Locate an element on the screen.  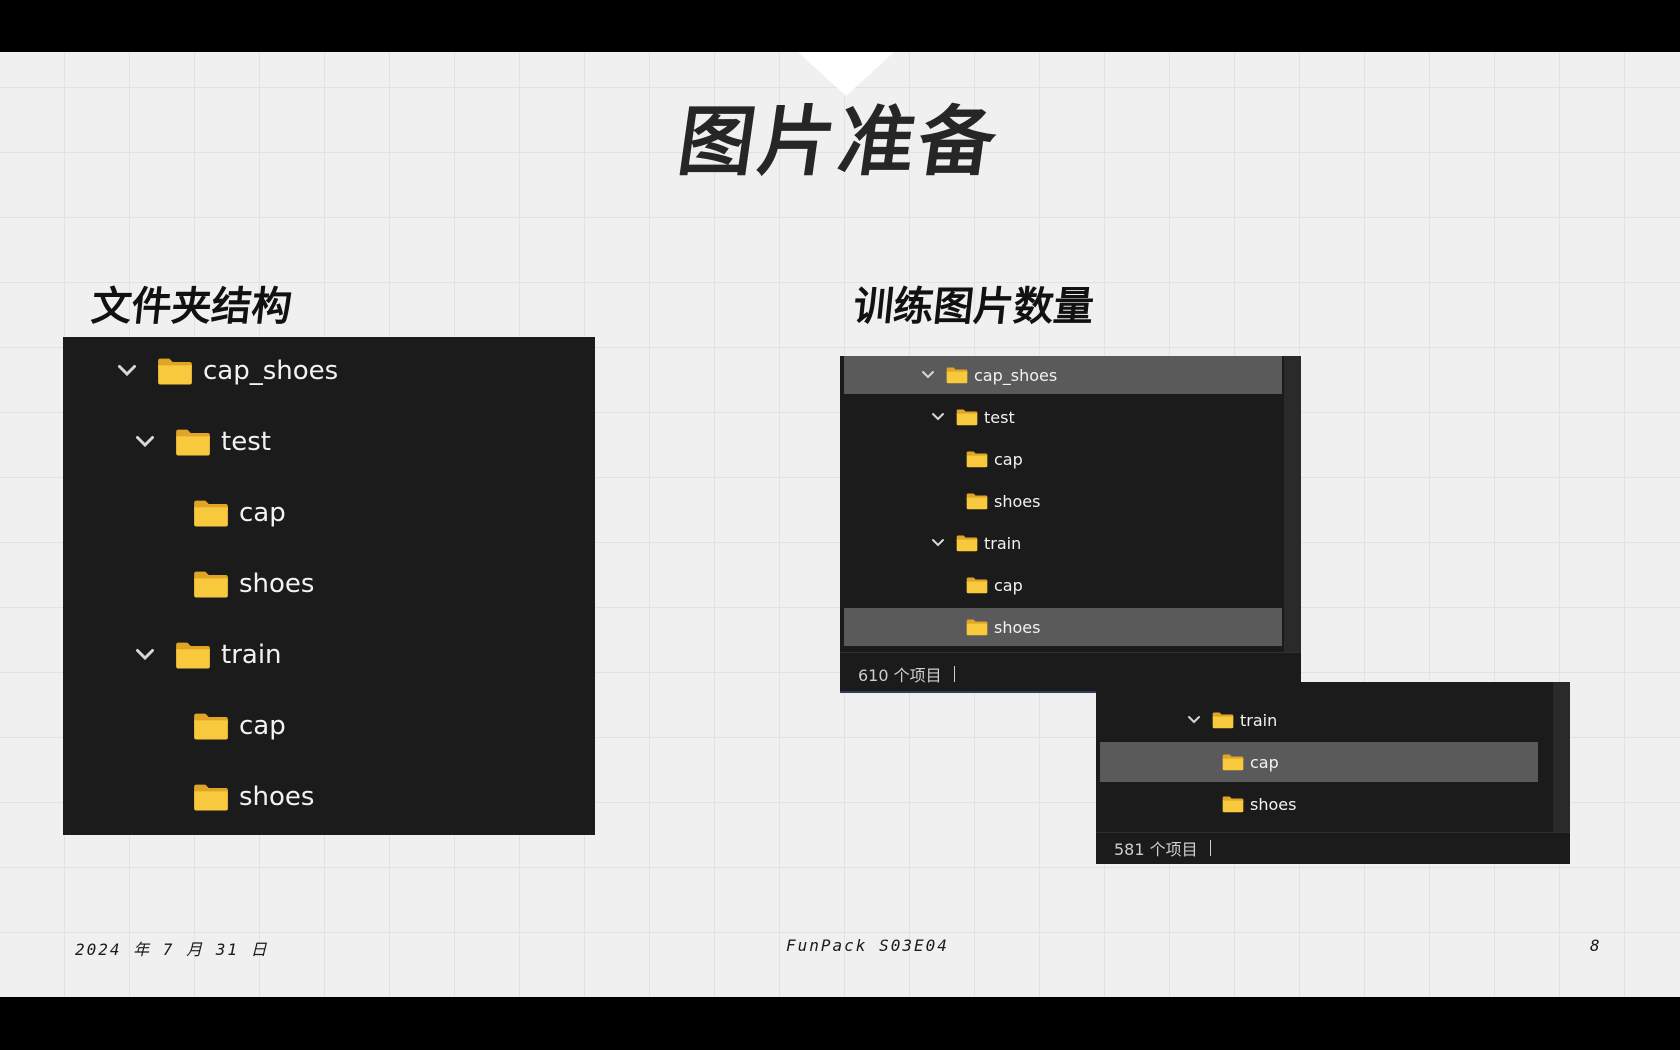
explorer-1-scrollbar is located at coordinates (1292, 504).